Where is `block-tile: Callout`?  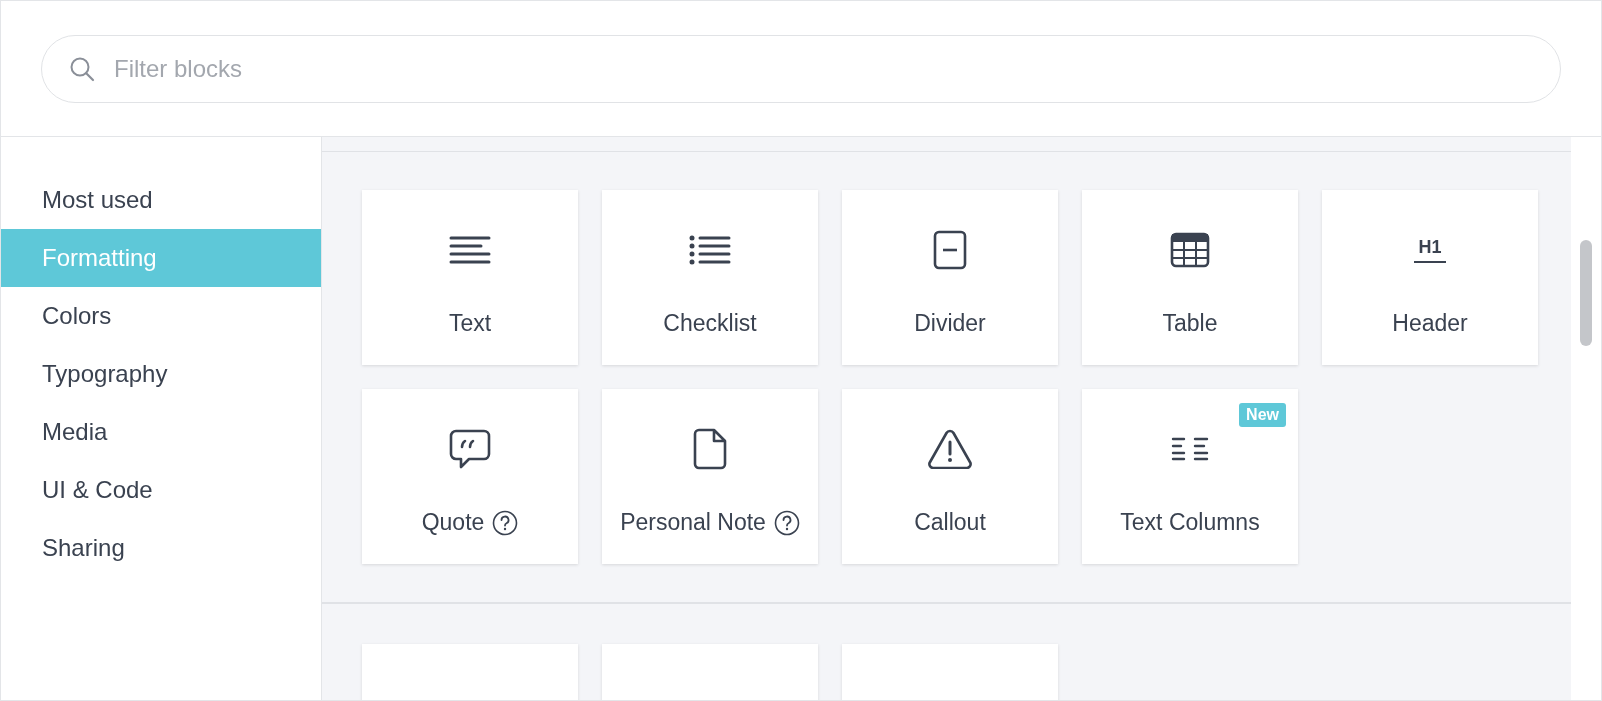 block-tile: Callout is located at coordinates (950, 476).